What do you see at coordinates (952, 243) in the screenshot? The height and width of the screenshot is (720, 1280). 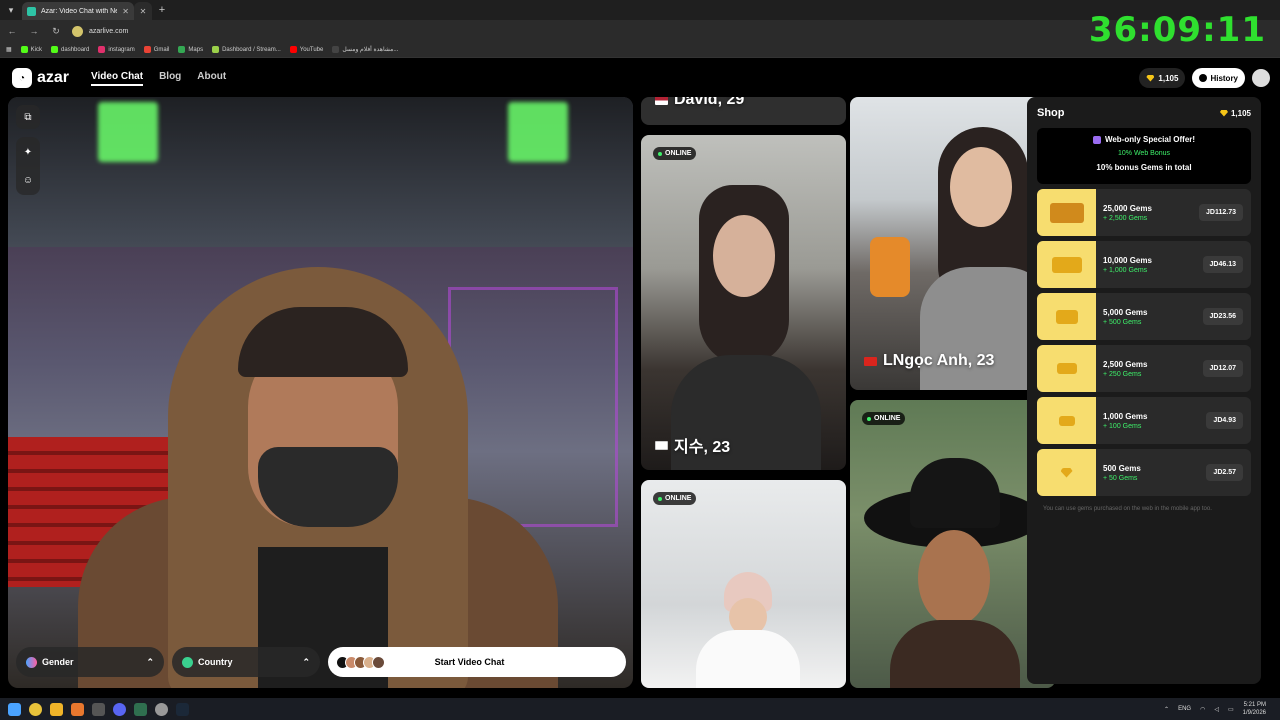 I see `profile-card: LNgọc Anh, 23` at bounding box center [952, 243].